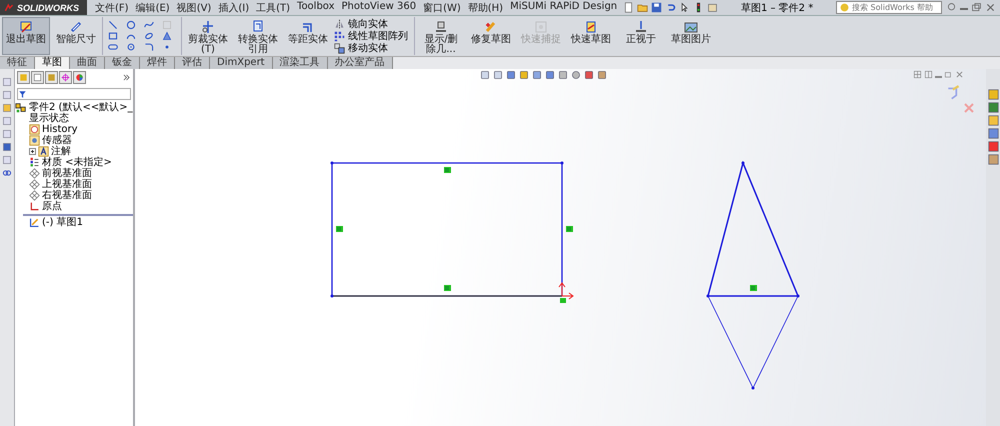 The image size is (1000, 426). Describe the element at coordinates (34, 140) in the screenshot. I see `sensor-icon` at that location.